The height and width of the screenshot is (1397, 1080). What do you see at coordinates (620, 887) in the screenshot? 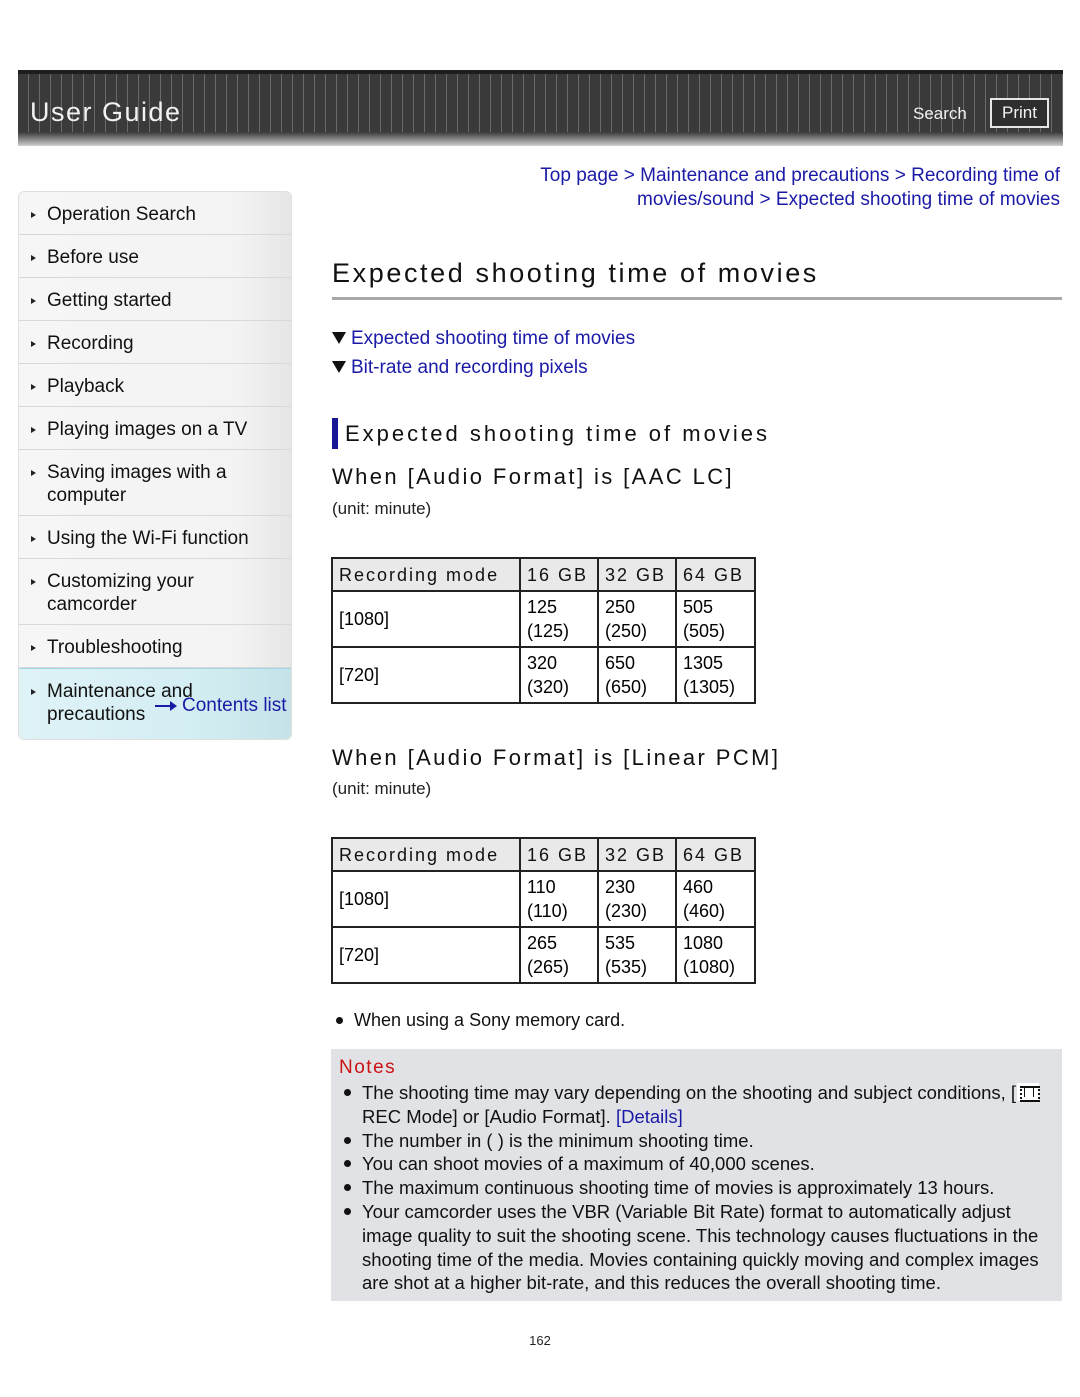
I see `typical-time: 230` at bounding box center [620, 887].